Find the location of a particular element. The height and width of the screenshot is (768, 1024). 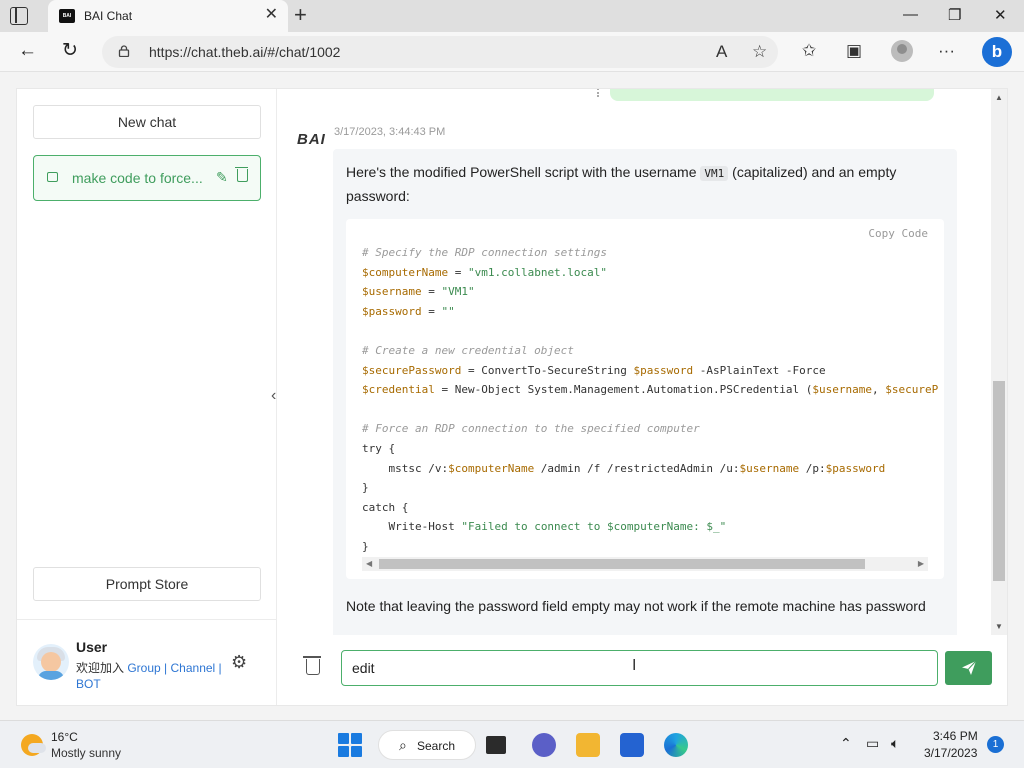

code-text: /admin /f /restrictedAdmin /u: is located at coordinates (637, 468).